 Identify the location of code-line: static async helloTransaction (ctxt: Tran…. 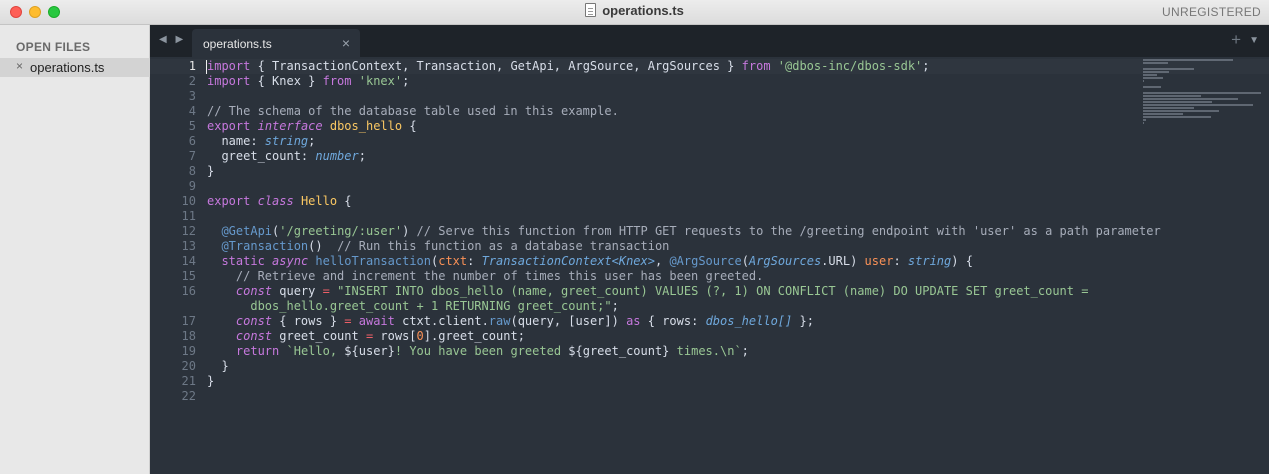
(673, 261).